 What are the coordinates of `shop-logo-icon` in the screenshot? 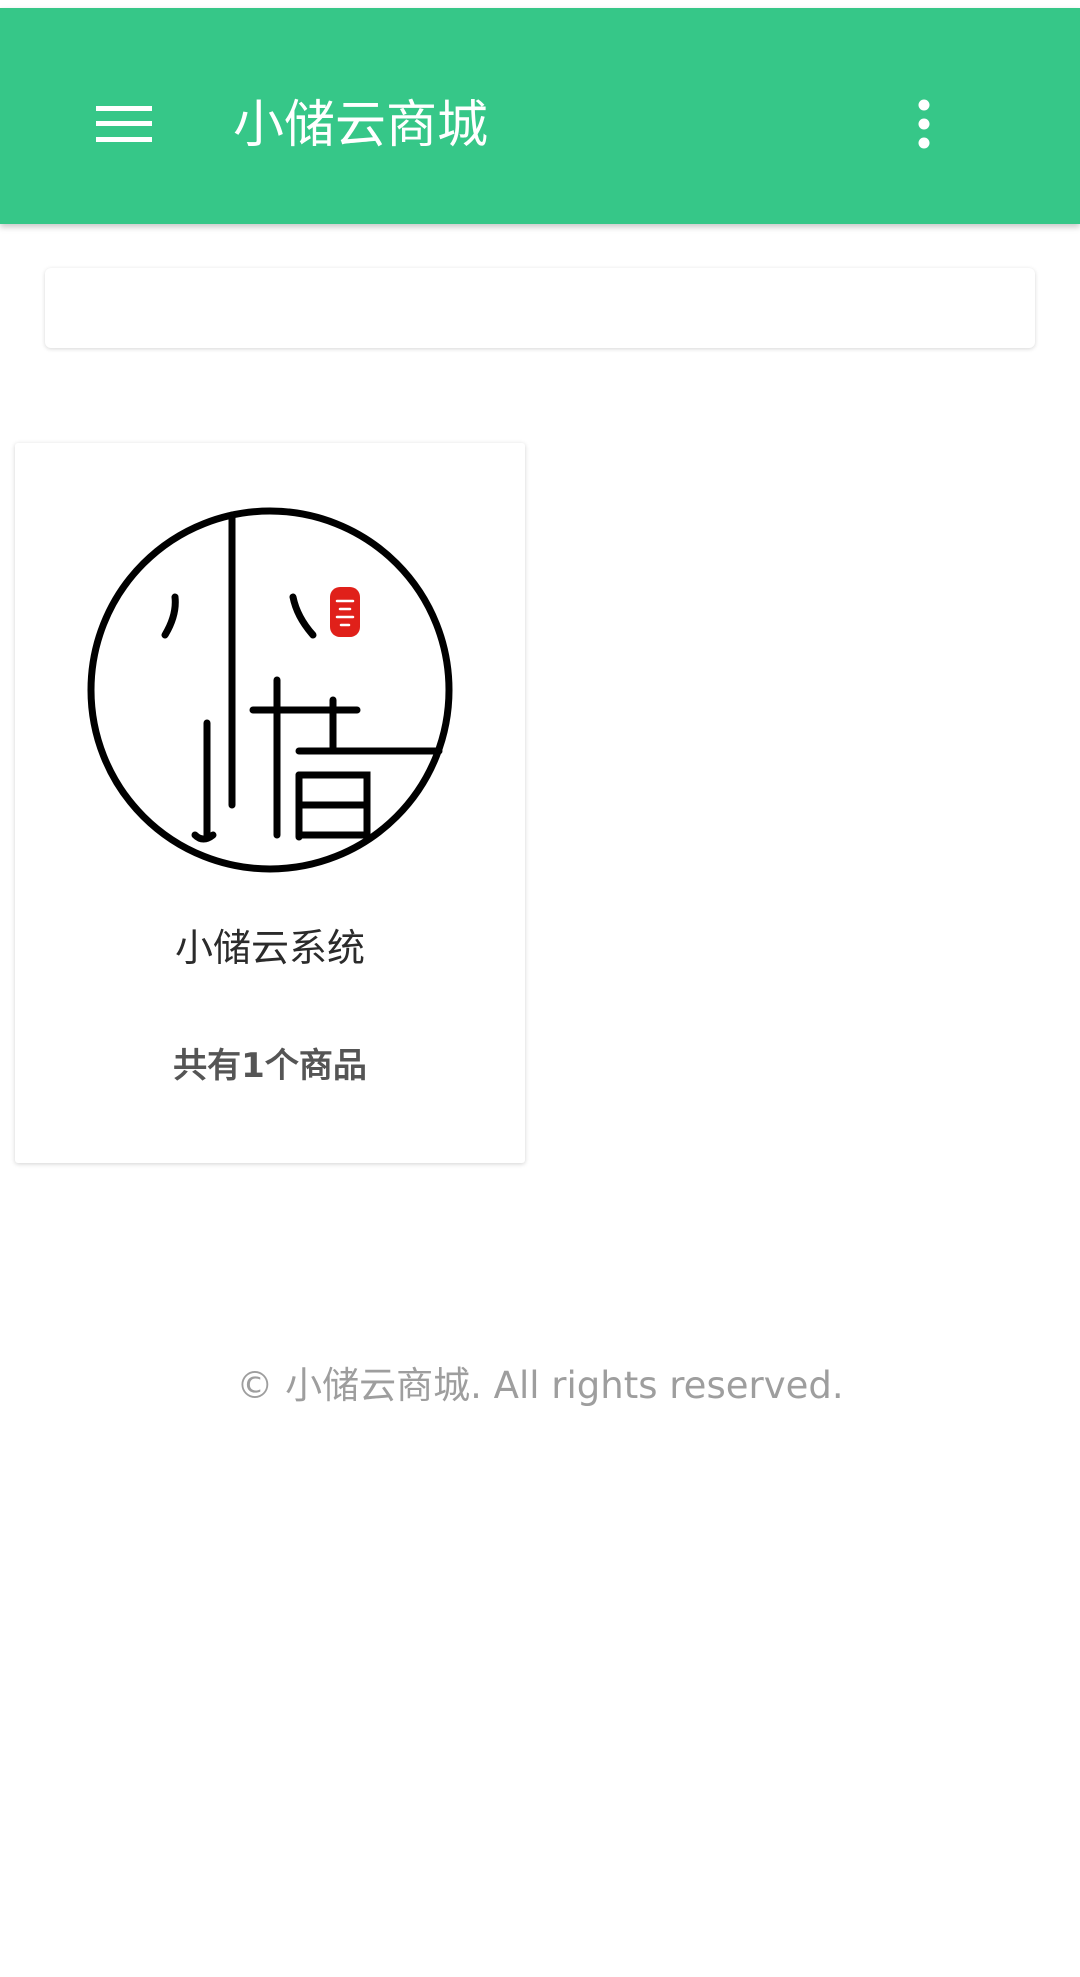 It's located at (270, 690).